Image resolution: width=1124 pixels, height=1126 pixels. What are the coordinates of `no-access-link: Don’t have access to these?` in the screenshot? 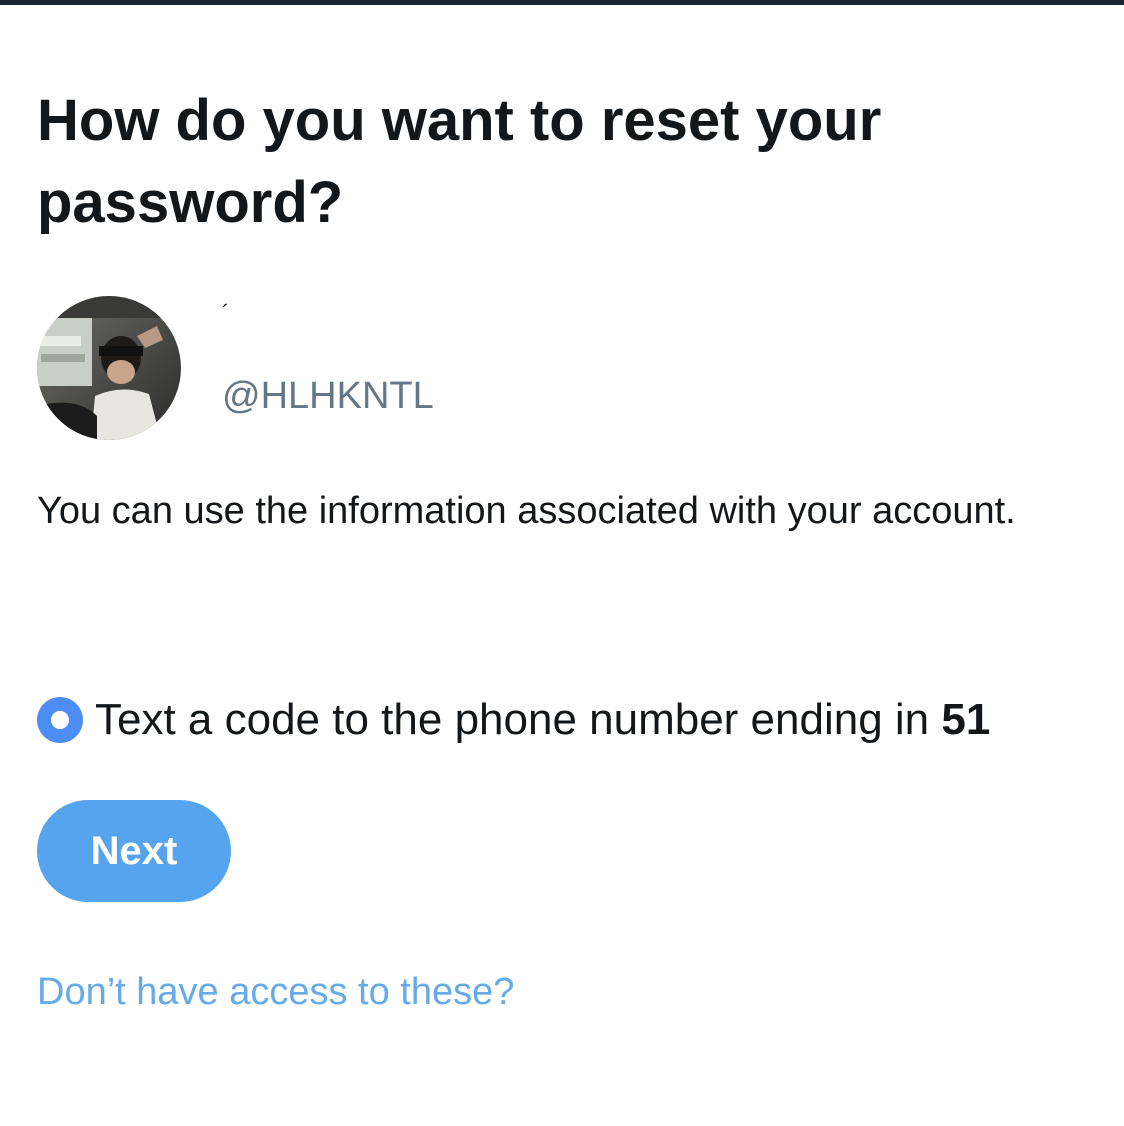 It's located at (275, 992).